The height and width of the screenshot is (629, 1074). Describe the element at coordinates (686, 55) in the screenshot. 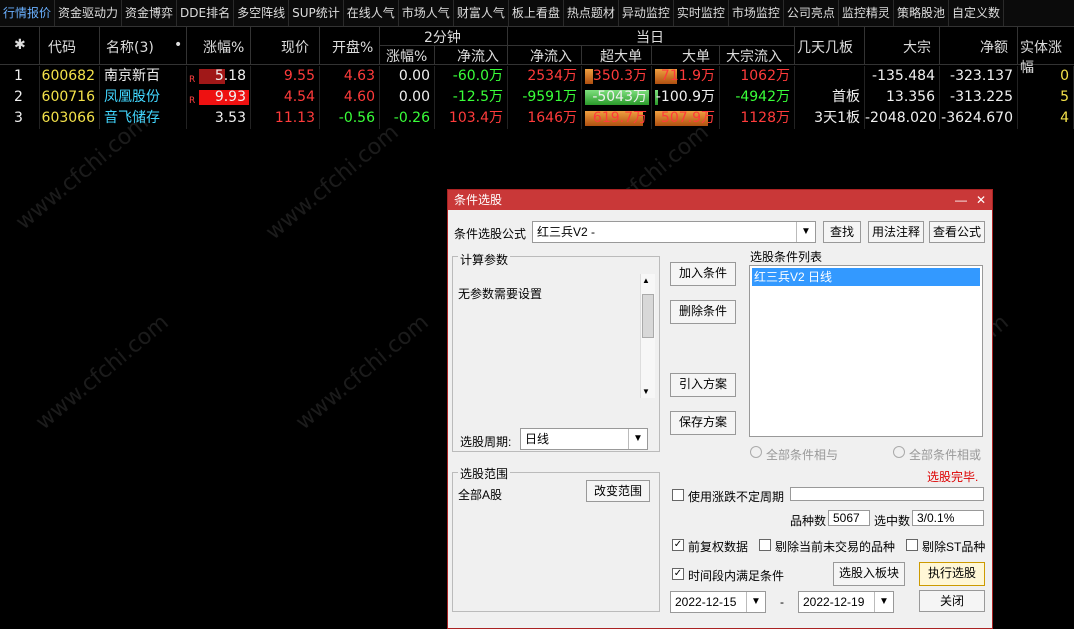

I see `col-big: 大单` at that location.